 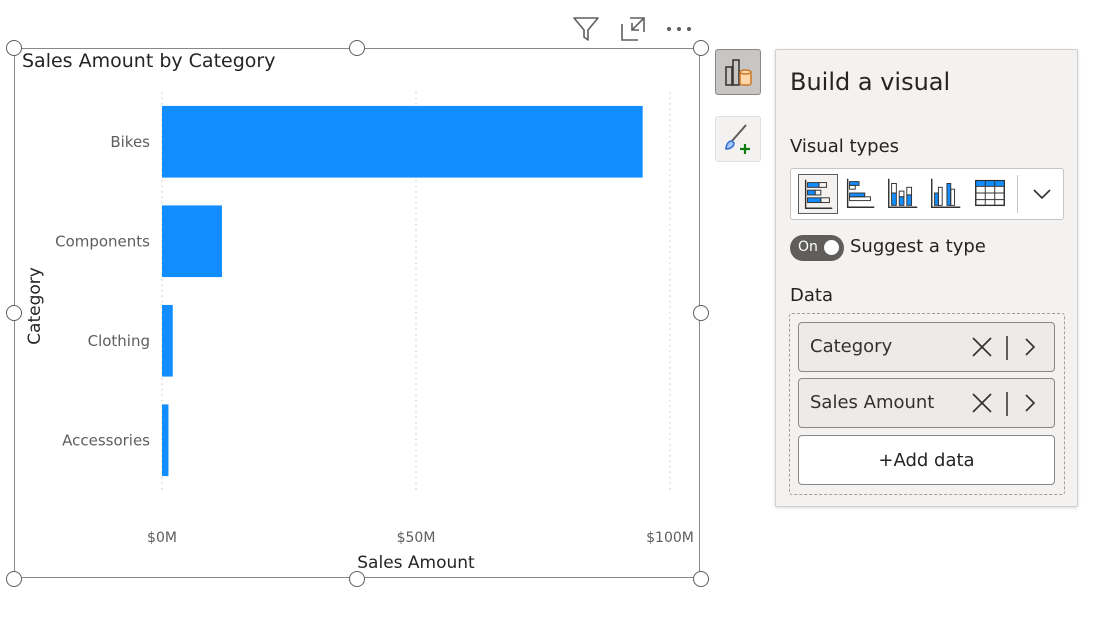 I want to click on bar-bikes, so click(x=402, y=141).